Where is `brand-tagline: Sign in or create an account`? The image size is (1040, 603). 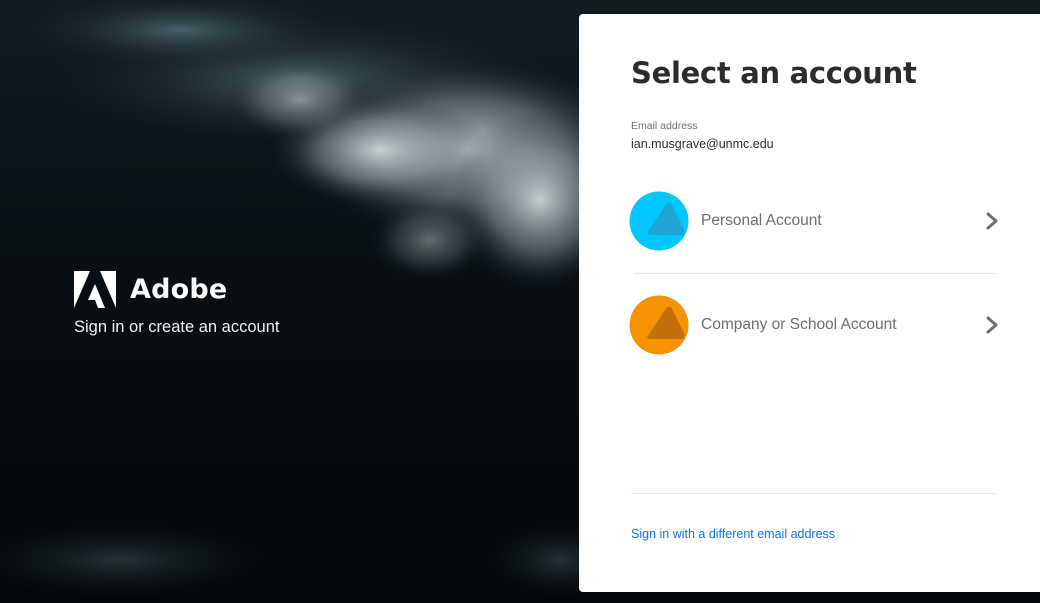 brand-tagline: Sign in or create an account is located at coordinates (177, 327).